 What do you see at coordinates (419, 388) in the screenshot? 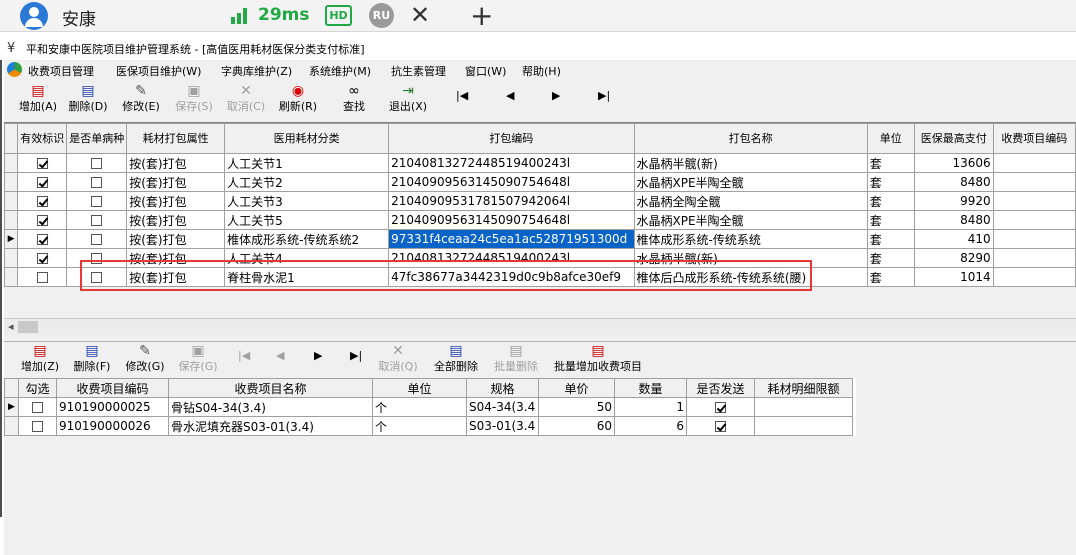
I see `col-detail-unit: 单位` at bounding box center [419, 388].